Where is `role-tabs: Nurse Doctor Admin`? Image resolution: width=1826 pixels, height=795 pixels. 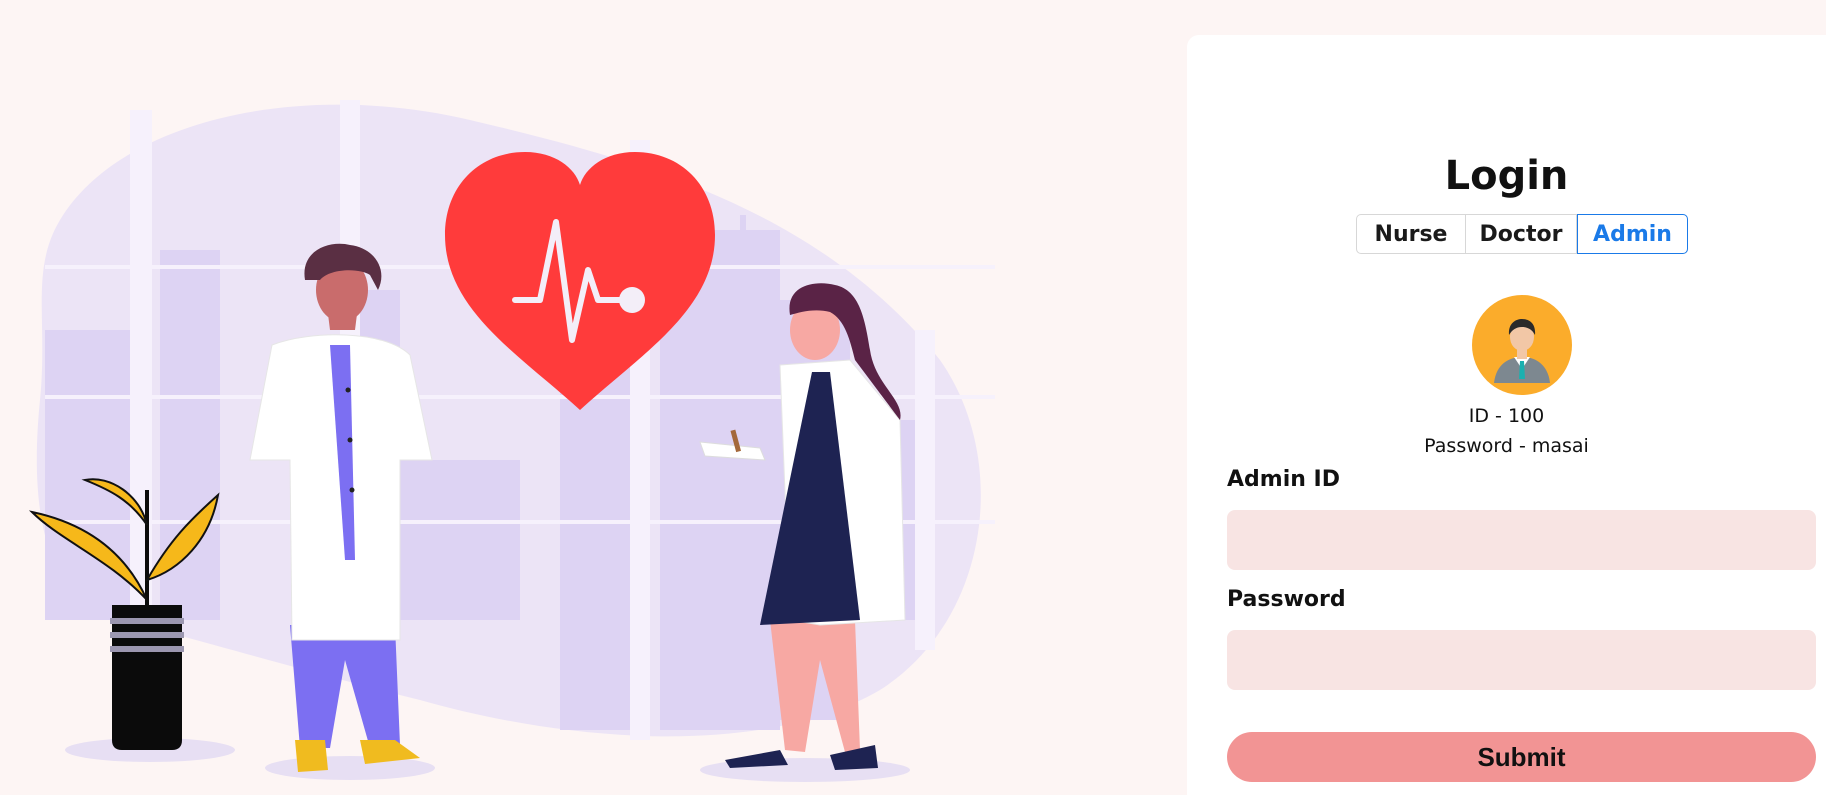
role-tabs: Nurse Doctor Admin is located at coordinates (1522, 234).